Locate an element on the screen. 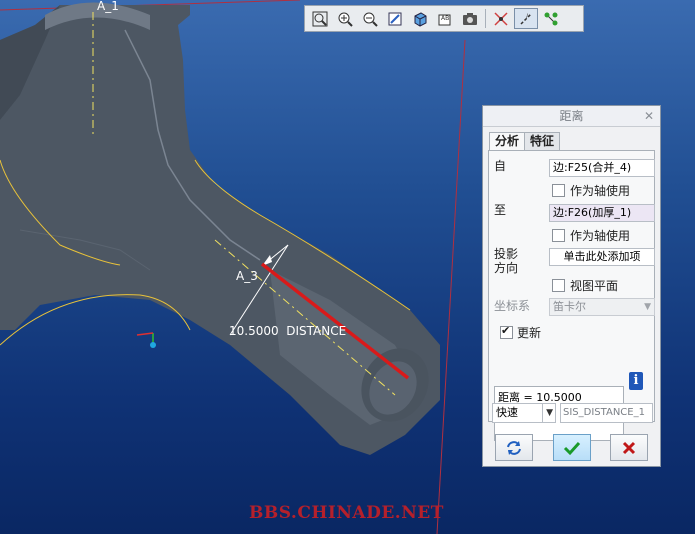 The height and width of the screenshot is (534, 695). tab-feature: 特征 is located at coordinates (542, 141).